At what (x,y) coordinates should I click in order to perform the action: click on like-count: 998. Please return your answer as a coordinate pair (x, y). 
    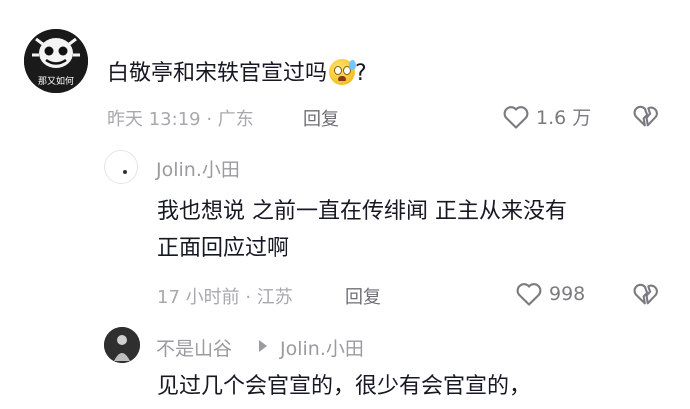
    Looking at the image, I should click on (567, 294).